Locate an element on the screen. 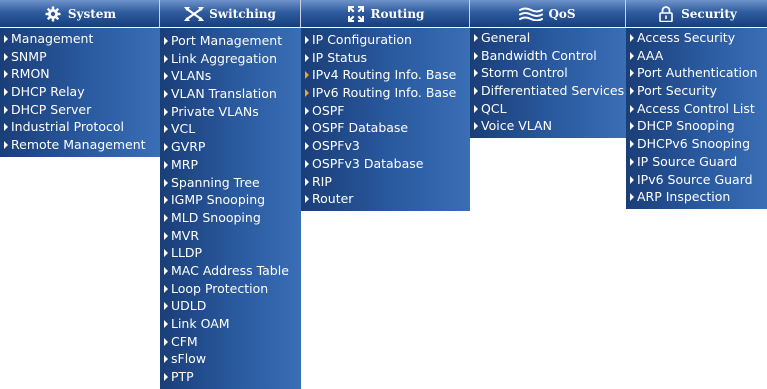  menu-item-security-8: IPv6 Source Guard is located at coordinates (696, 180).